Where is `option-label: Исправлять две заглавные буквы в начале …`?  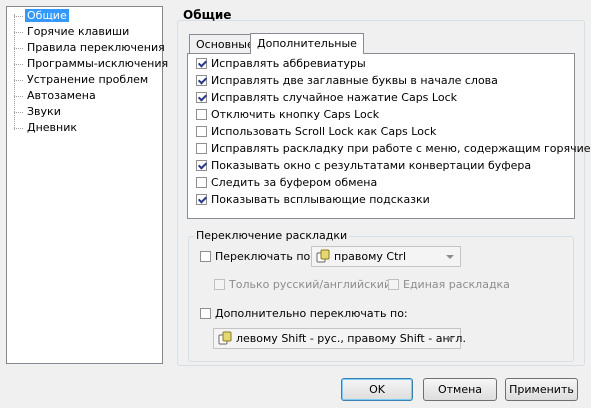 option-label: Исправлять две заглавные буквы в начале … is located at coordinates (354, 80).